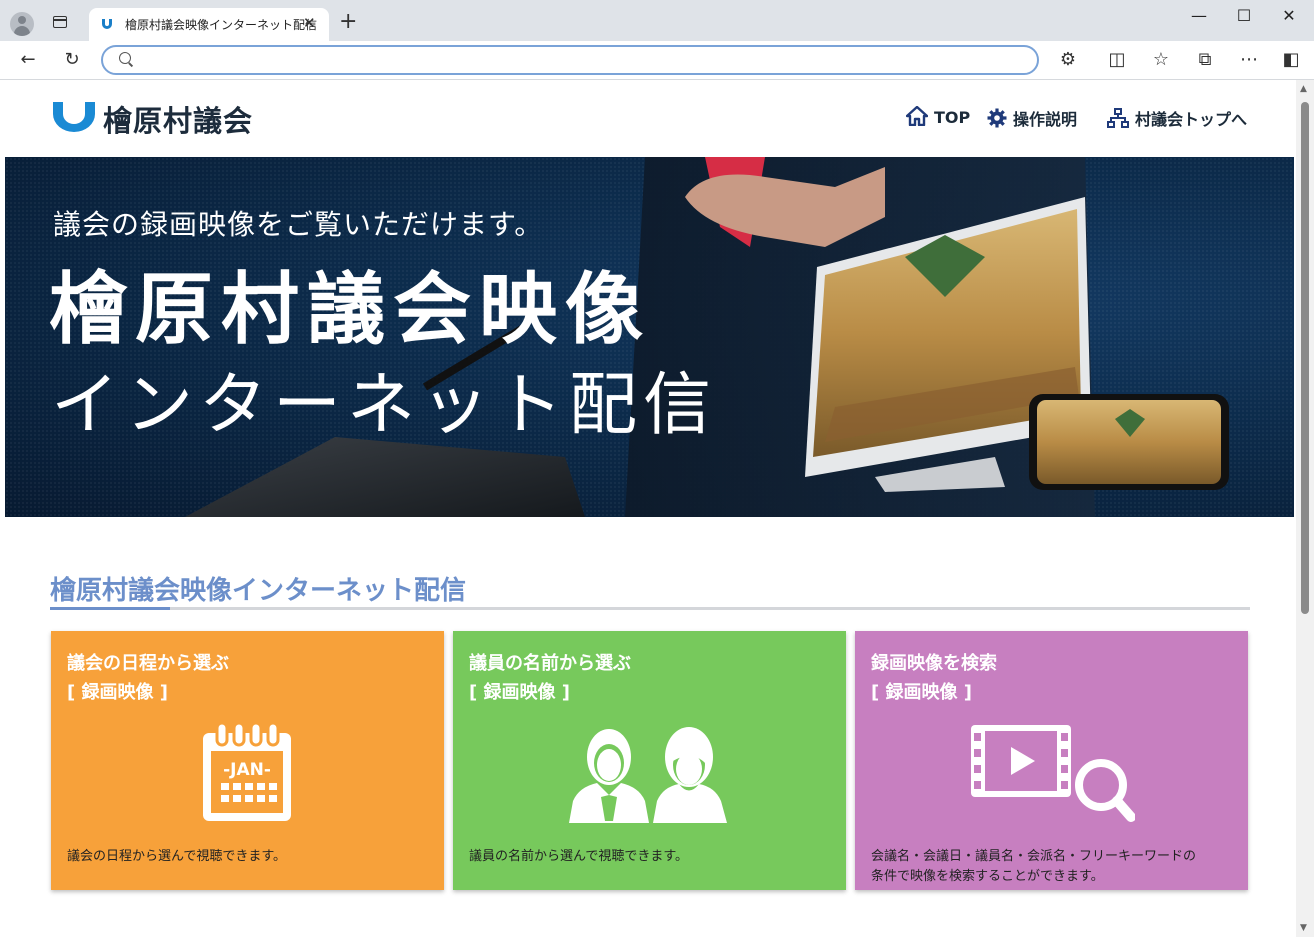 Image resolution: width=1314 pixels, height=937 pixels. What do you see at coordinates (1129, 442) in the screenshot?
I see `phone-graphic` at bounding box center [1129, 442].